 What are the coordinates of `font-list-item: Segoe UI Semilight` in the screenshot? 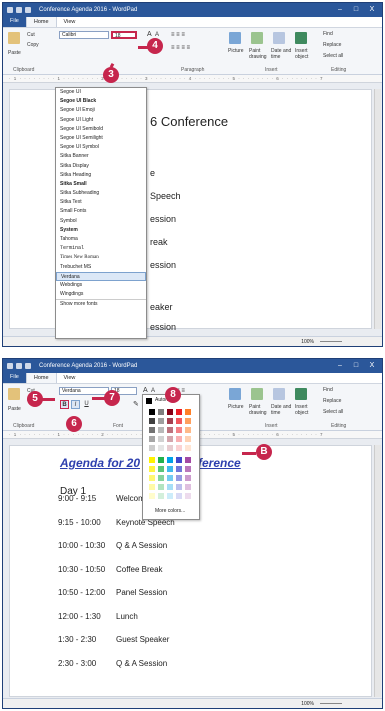 It's located at (101, 138).